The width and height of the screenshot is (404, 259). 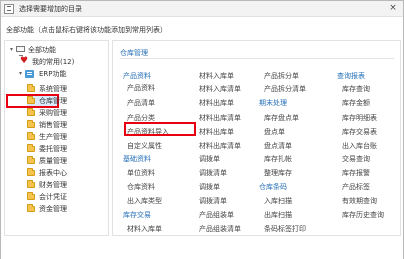 I want to click on tree-root: ▾ 全部功能, so click(x=48, y=50).